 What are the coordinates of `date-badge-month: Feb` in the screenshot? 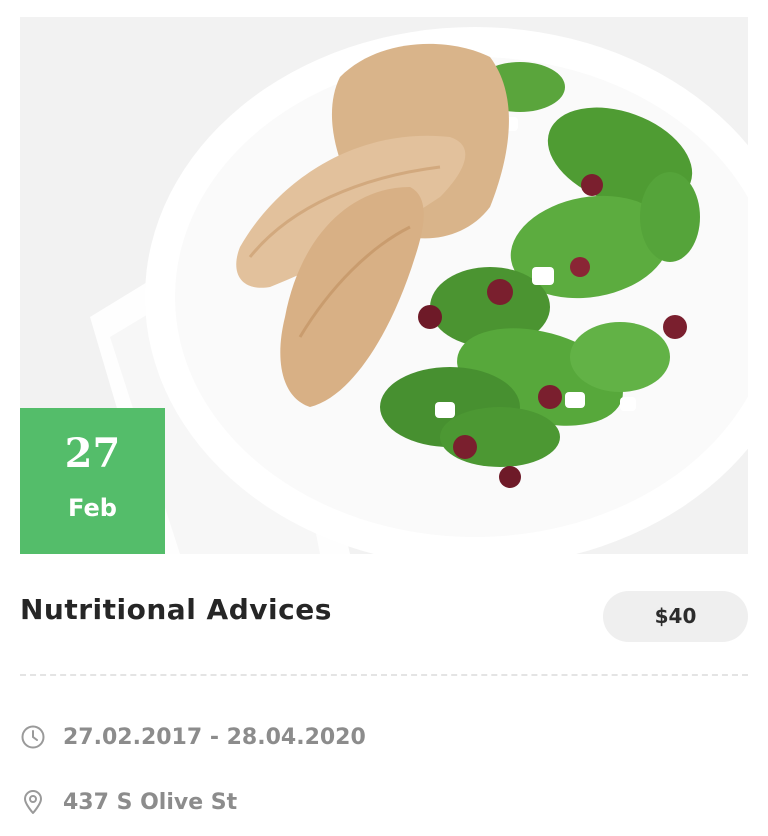 It's located at (92, 508).